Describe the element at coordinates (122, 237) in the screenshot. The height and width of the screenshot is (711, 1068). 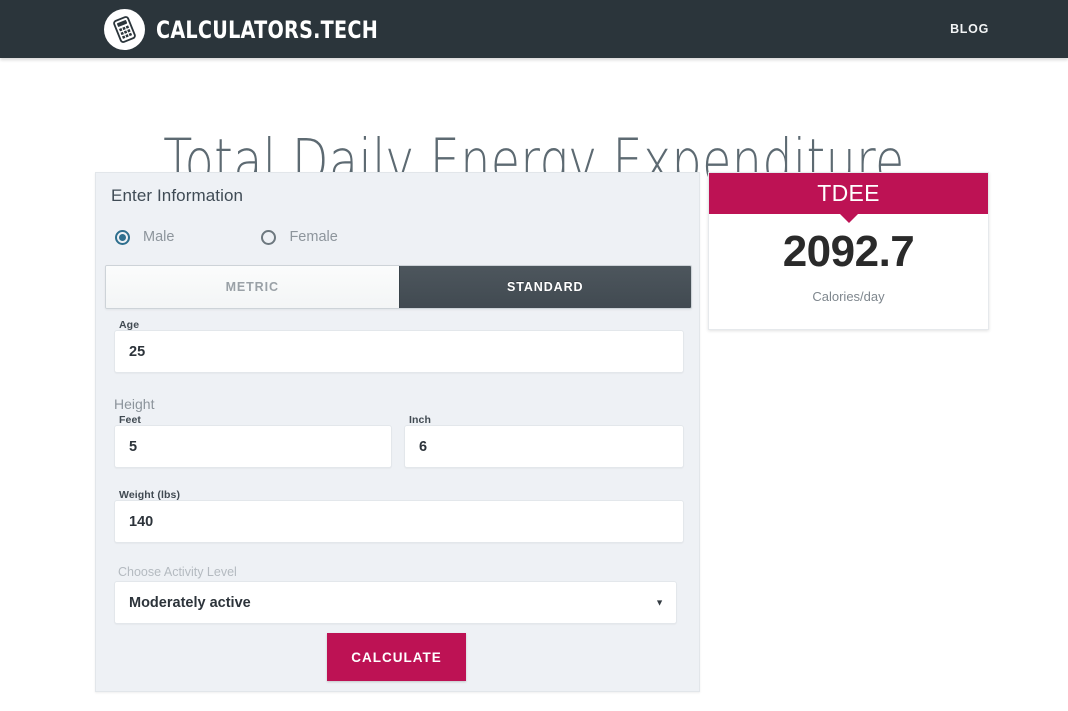
I see `radio-male-indicator` at that location.